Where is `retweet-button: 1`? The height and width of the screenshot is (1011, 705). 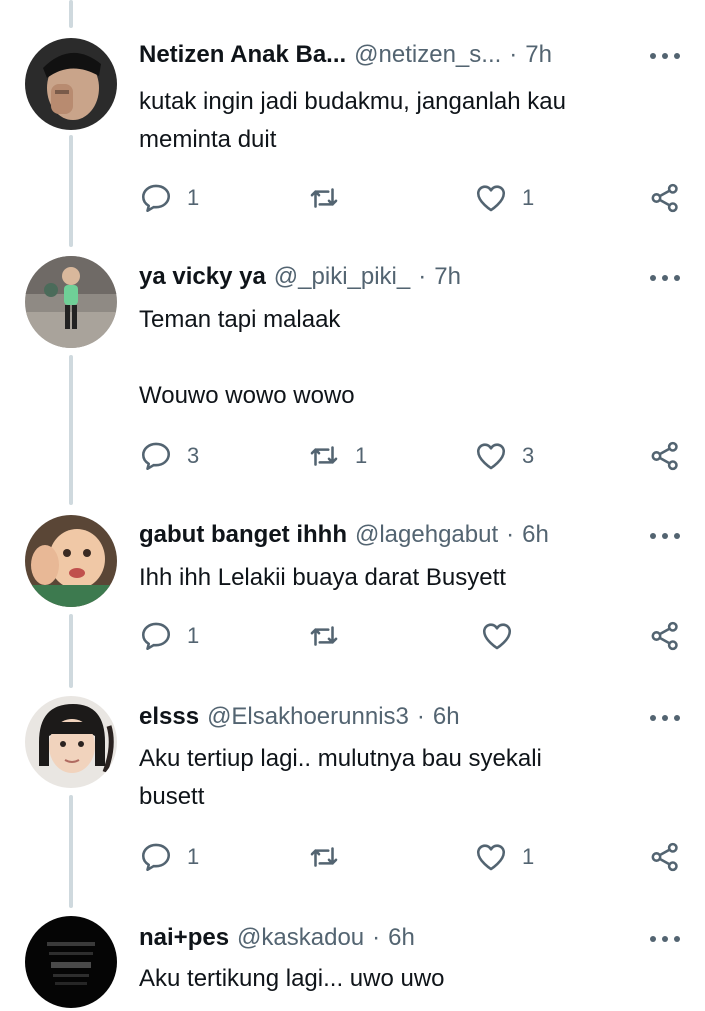 retweet-button: 1 is located at coordinates (337, 456).